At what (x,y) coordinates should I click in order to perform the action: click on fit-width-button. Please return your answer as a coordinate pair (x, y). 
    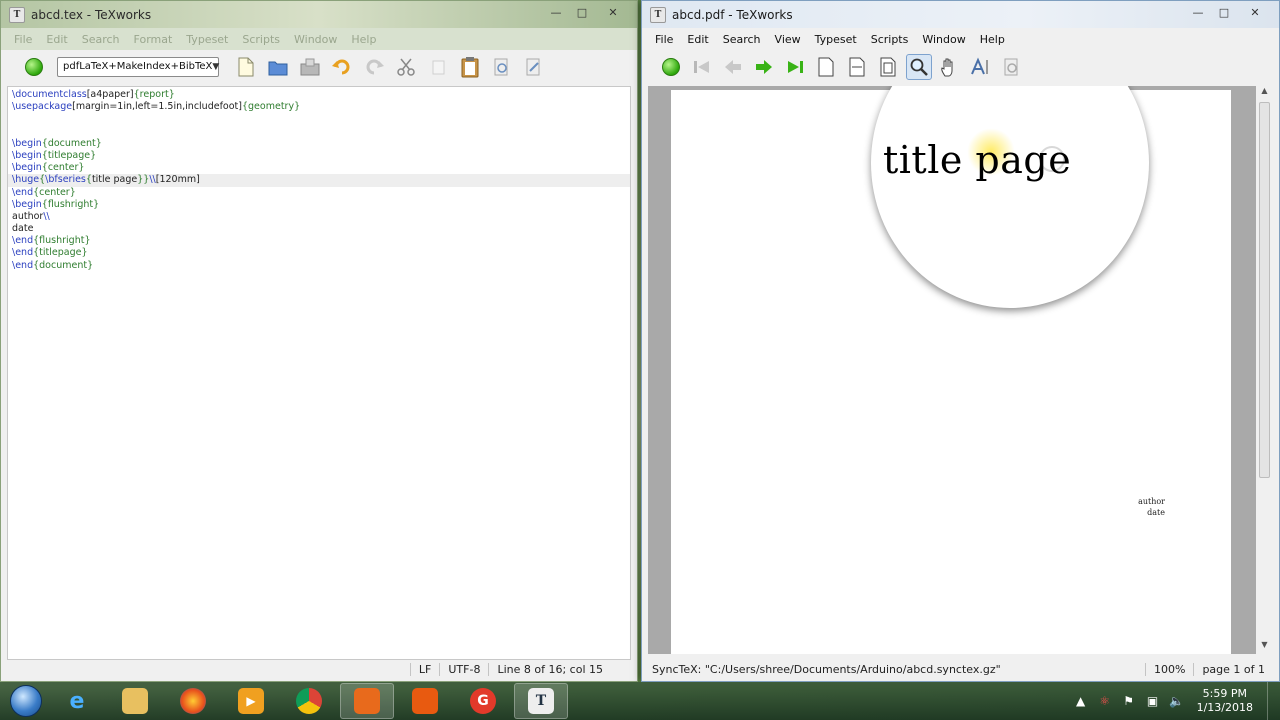
    Looking at the image, I should click on (857, 67).